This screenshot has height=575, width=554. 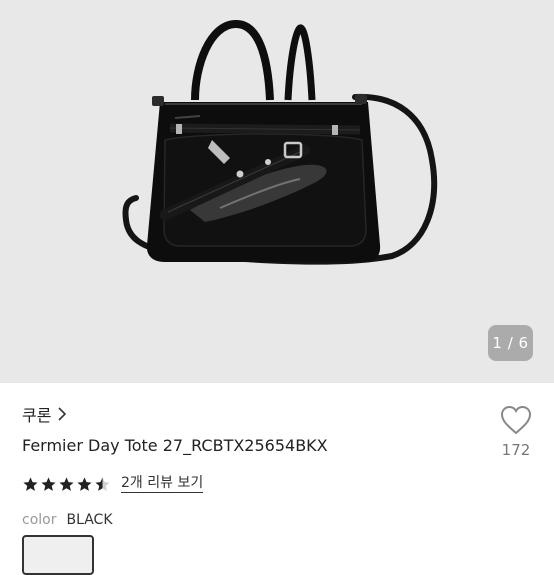 What do you see at coordinates (510, 343) in the screenshot?
I see `image-page-counter: 1 / 6` at bounding box center [510, 343].